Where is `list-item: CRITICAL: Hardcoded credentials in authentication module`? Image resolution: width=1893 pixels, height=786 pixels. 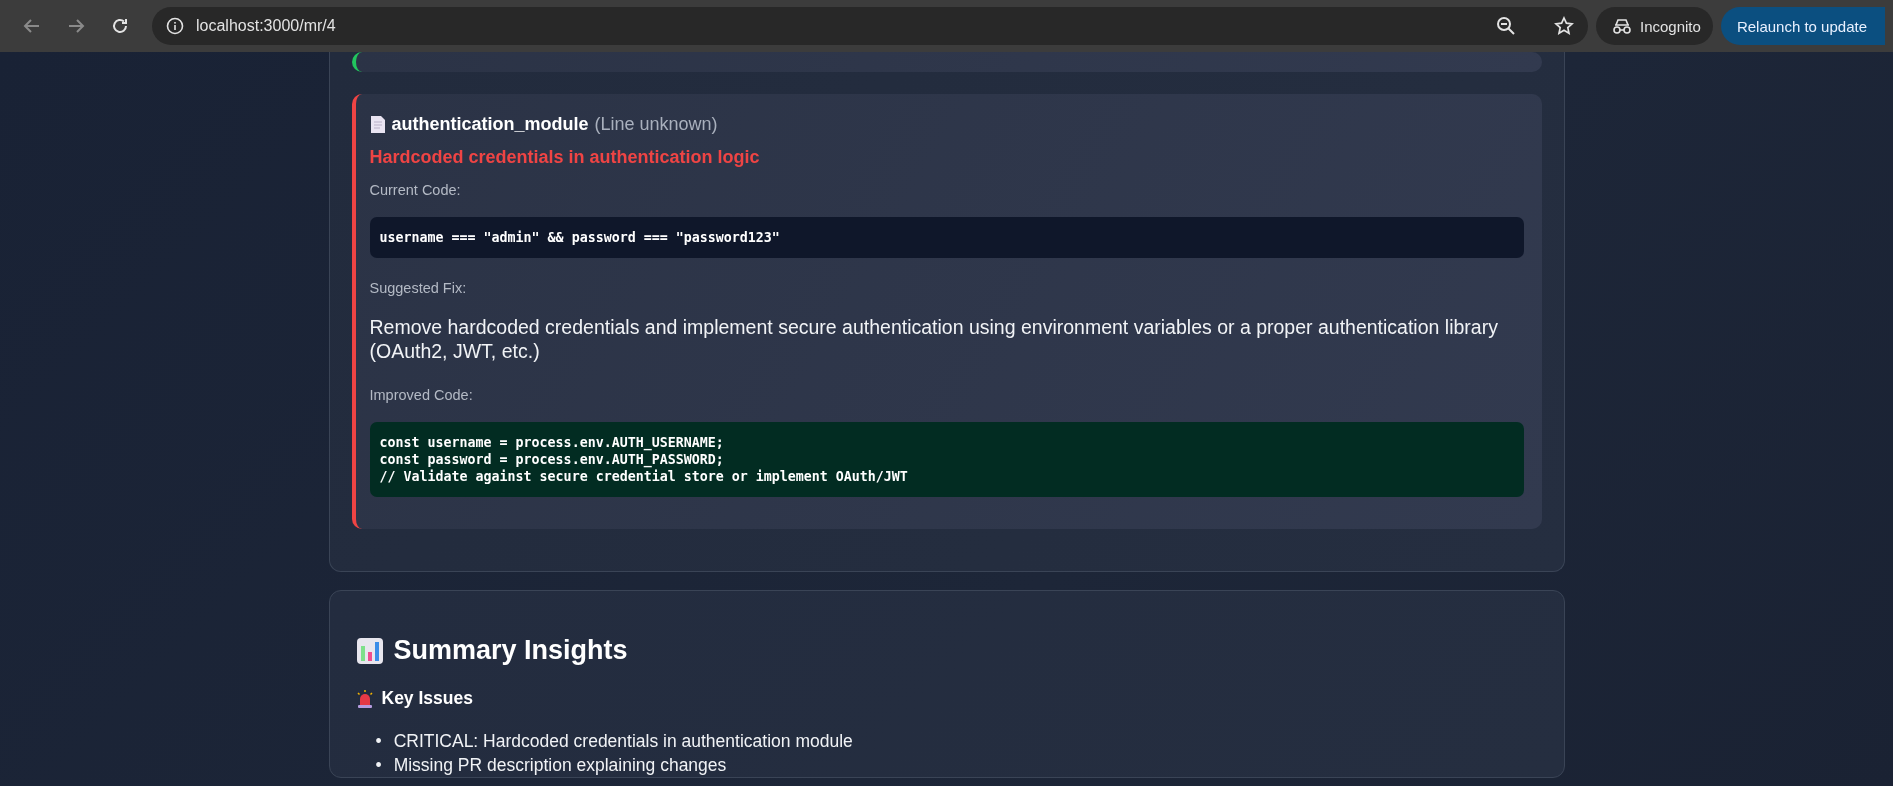
list-item: CRITICAL: Hardcoded credentials in authentication module is located at coordinates (623, 741).